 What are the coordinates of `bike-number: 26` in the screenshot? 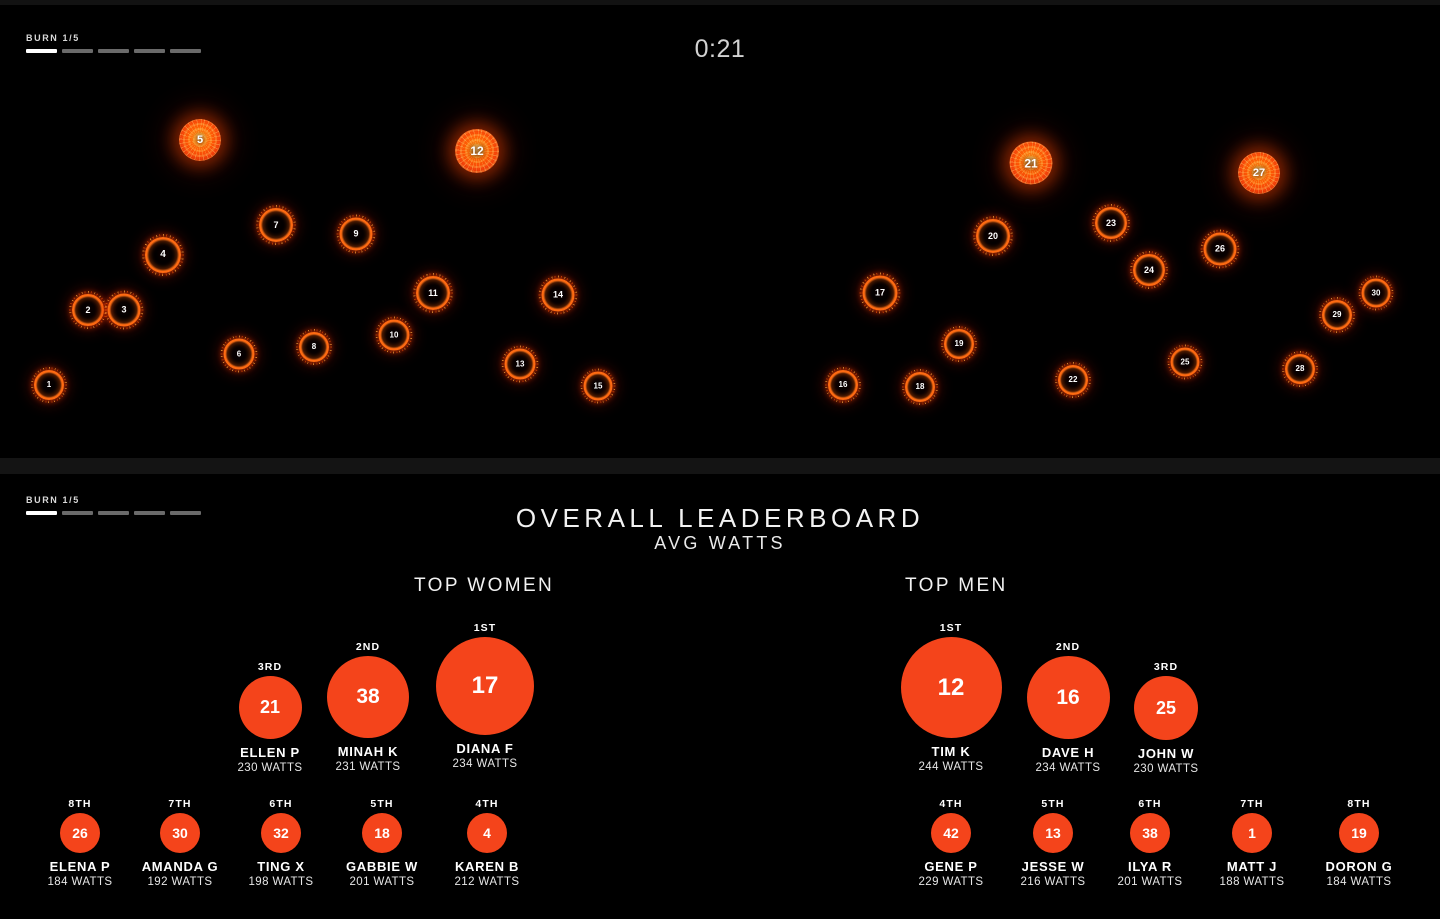 It's located at (1219, 248).